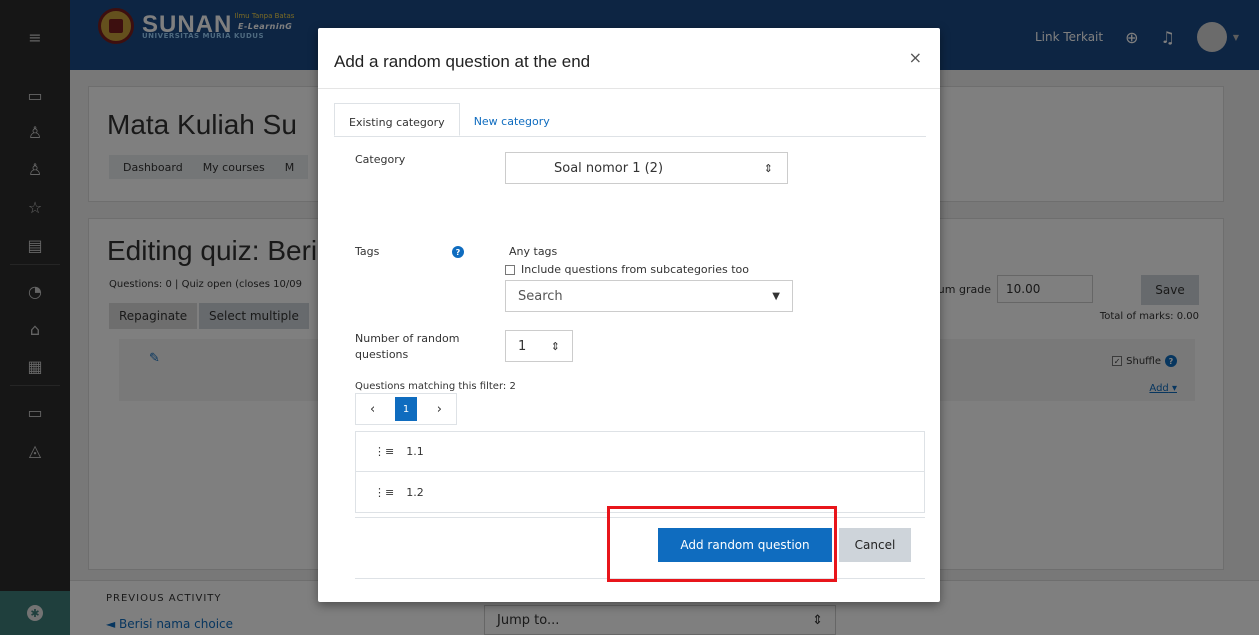 The height and width of the screenshot is (635, 1259). What do you see at coordinates (397, 119) in the screenshot?
I see `tab-existing-category: Existing category` at bounding box center [397, 119].